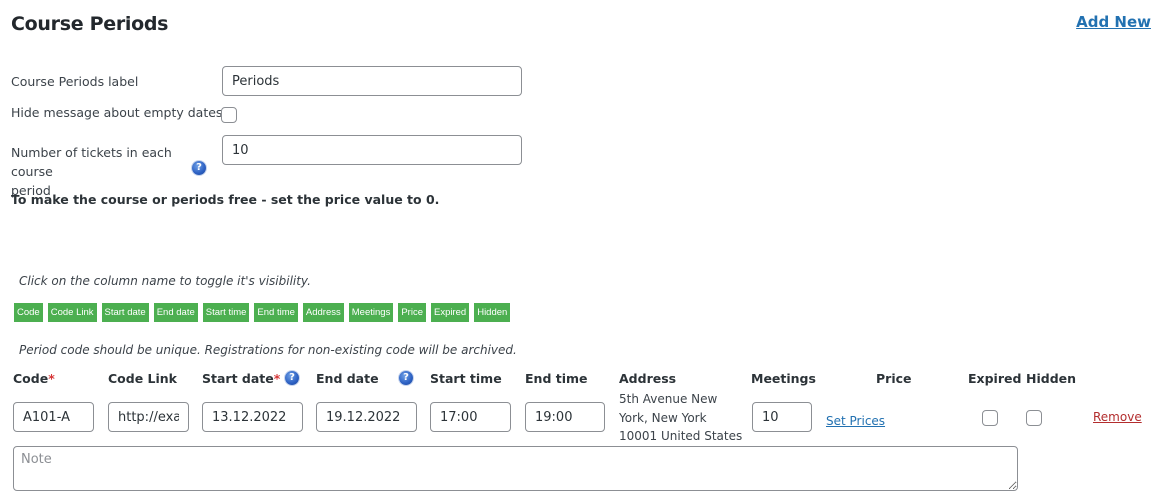 Image resolution: width=1160 pixels, height=500 pixels. I want to click on toggle-end-date: End date, so click(175, 312).